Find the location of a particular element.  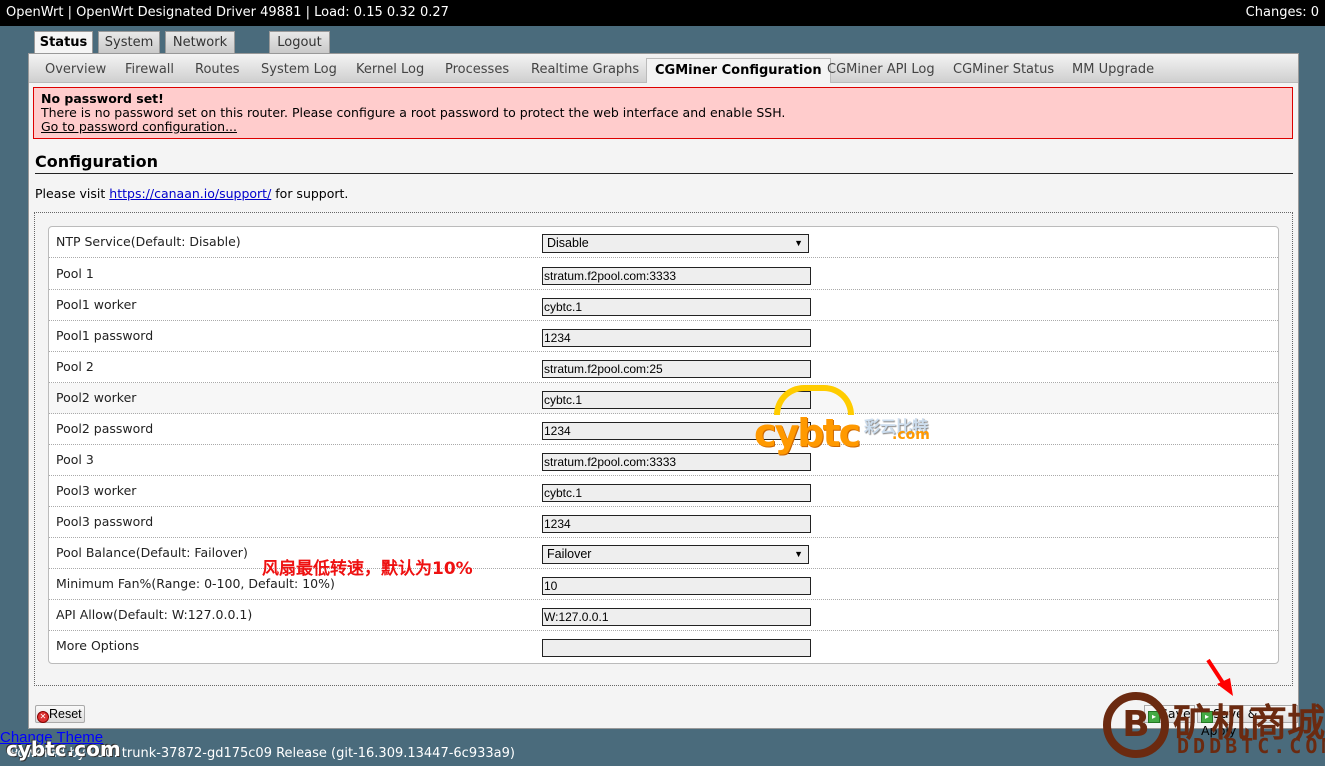

ntp-service-value: Disable is located at coordinates (568, 243).